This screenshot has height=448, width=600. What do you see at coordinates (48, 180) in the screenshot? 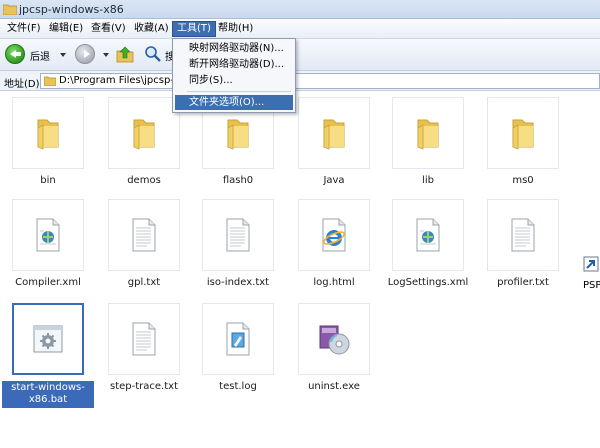
I see `file-name: bin` at bounding box center [48, 180].